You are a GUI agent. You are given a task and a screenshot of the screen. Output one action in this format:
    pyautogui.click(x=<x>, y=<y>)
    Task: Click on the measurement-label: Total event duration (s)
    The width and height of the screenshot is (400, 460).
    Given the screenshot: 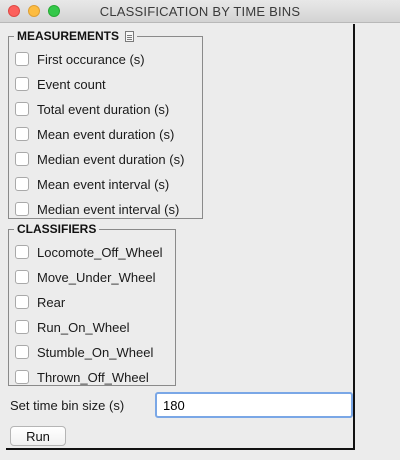 What is the action you would take?
    pyautogui.click(x=103, y=109)
    